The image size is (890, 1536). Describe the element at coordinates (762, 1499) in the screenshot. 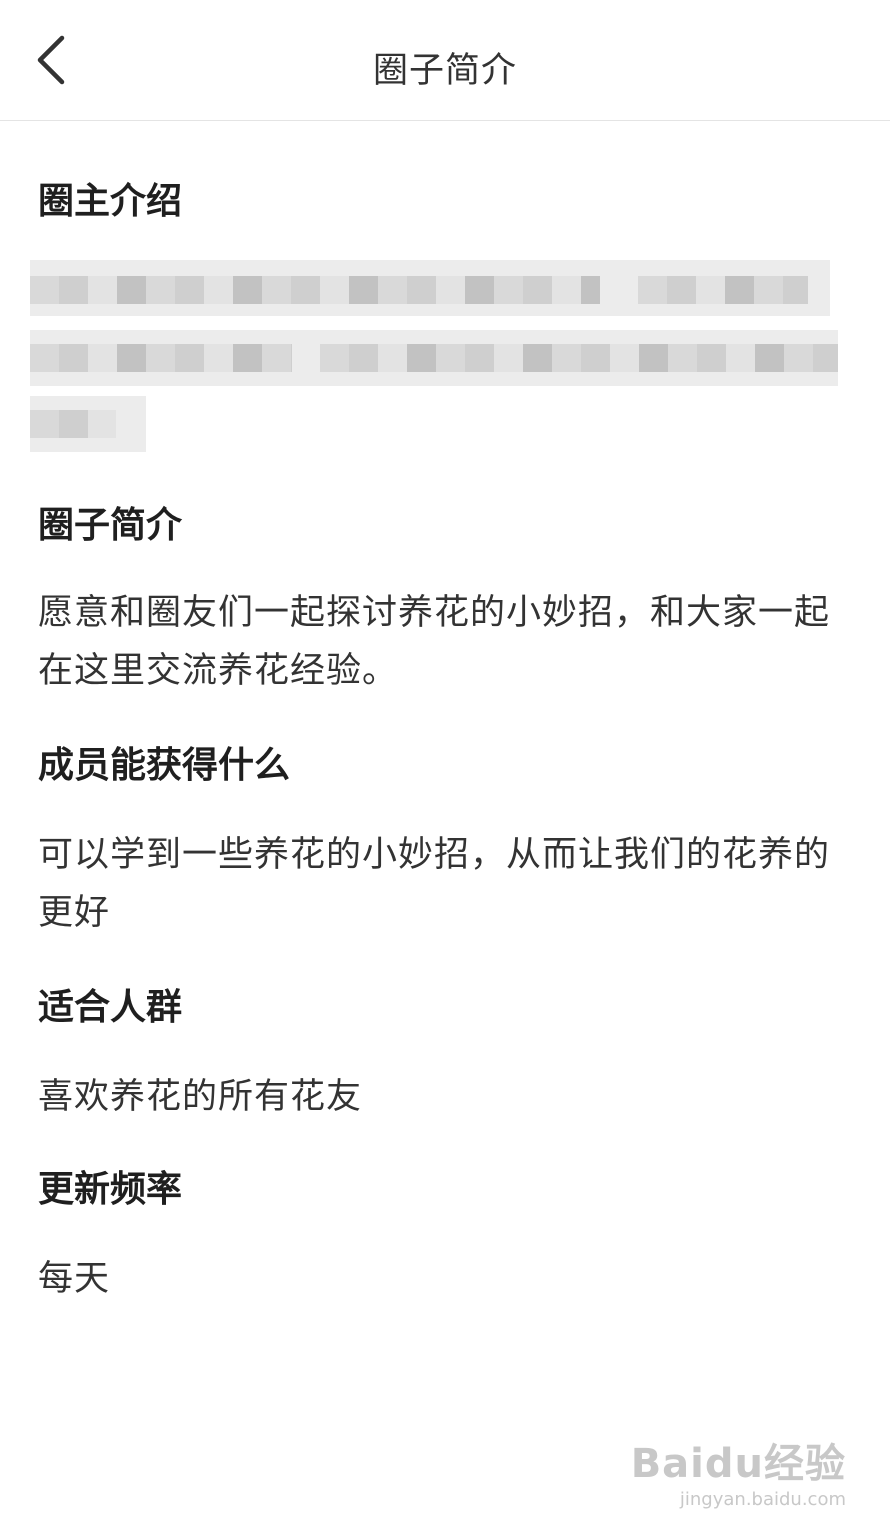

I see `watermark-url: jingyan.baidu.com` at that location.